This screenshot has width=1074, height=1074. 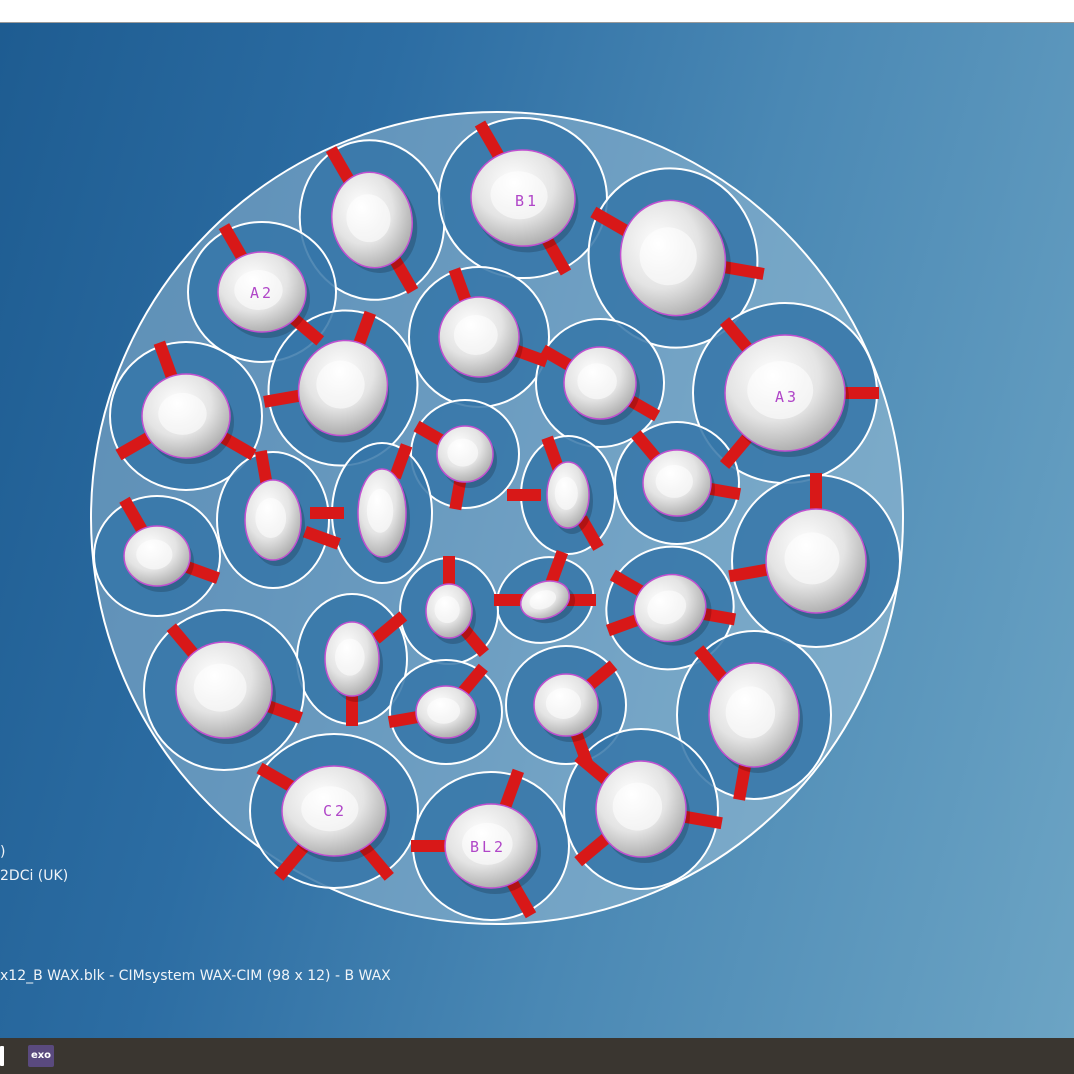 What do you see at coordinates (3, 852) in the screenshot?
I see `project-info-line-1: )` at bounding box center [3, 852].